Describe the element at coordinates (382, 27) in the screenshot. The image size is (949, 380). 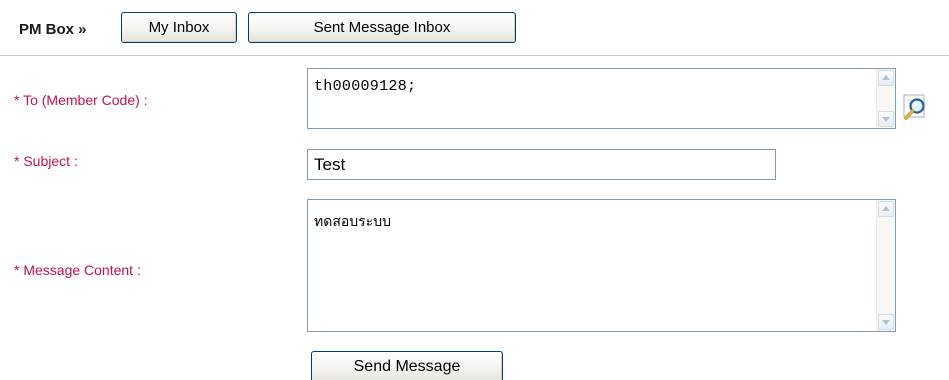
I see `sent-message-inbox-button: Sent Message Inbox` at that location.